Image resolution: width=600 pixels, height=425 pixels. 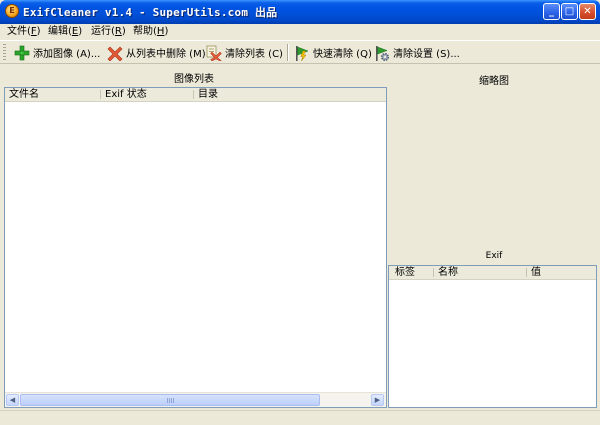 I want to click on gear-flag-icon, so click(x=382, y=53).